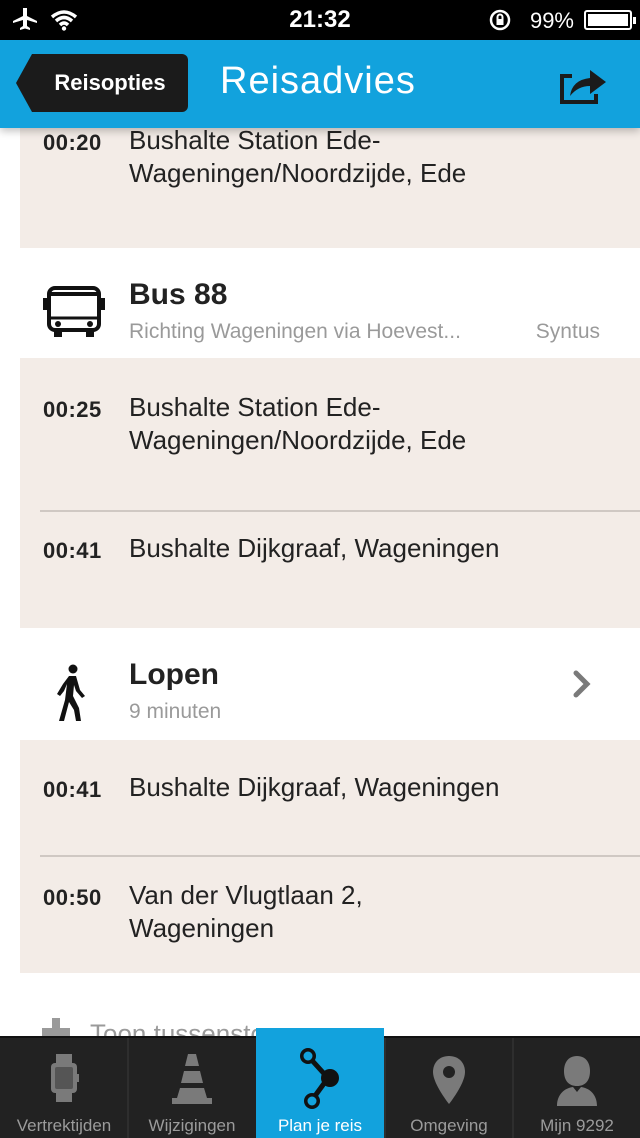 This screenshot has width=640, height=1138. I want to click on watch-icon, so click(64, 1080).